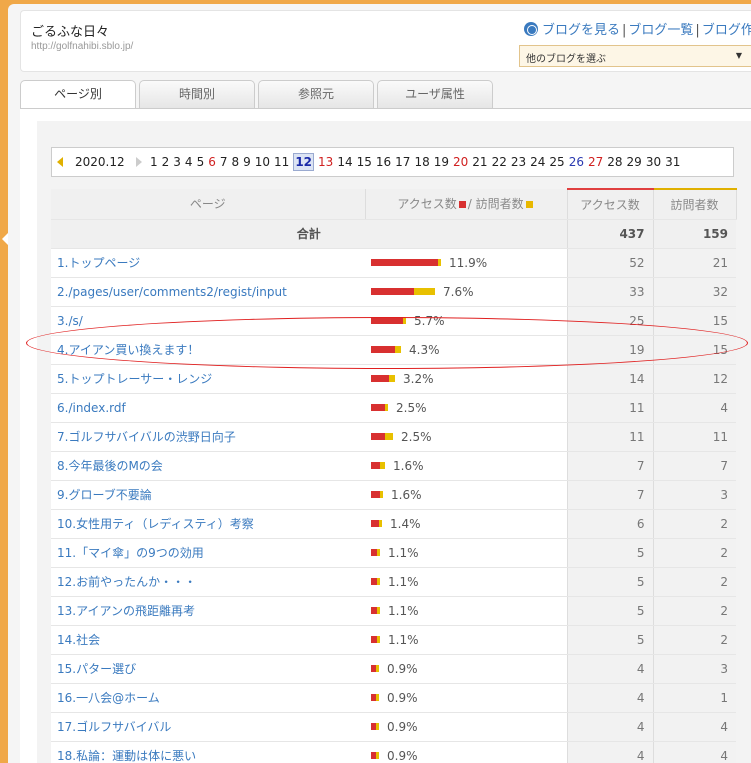  What do you see at coordinates (576, 162) in the screenshot?
I see `day-26: 26` at bounding box center [576, 162].